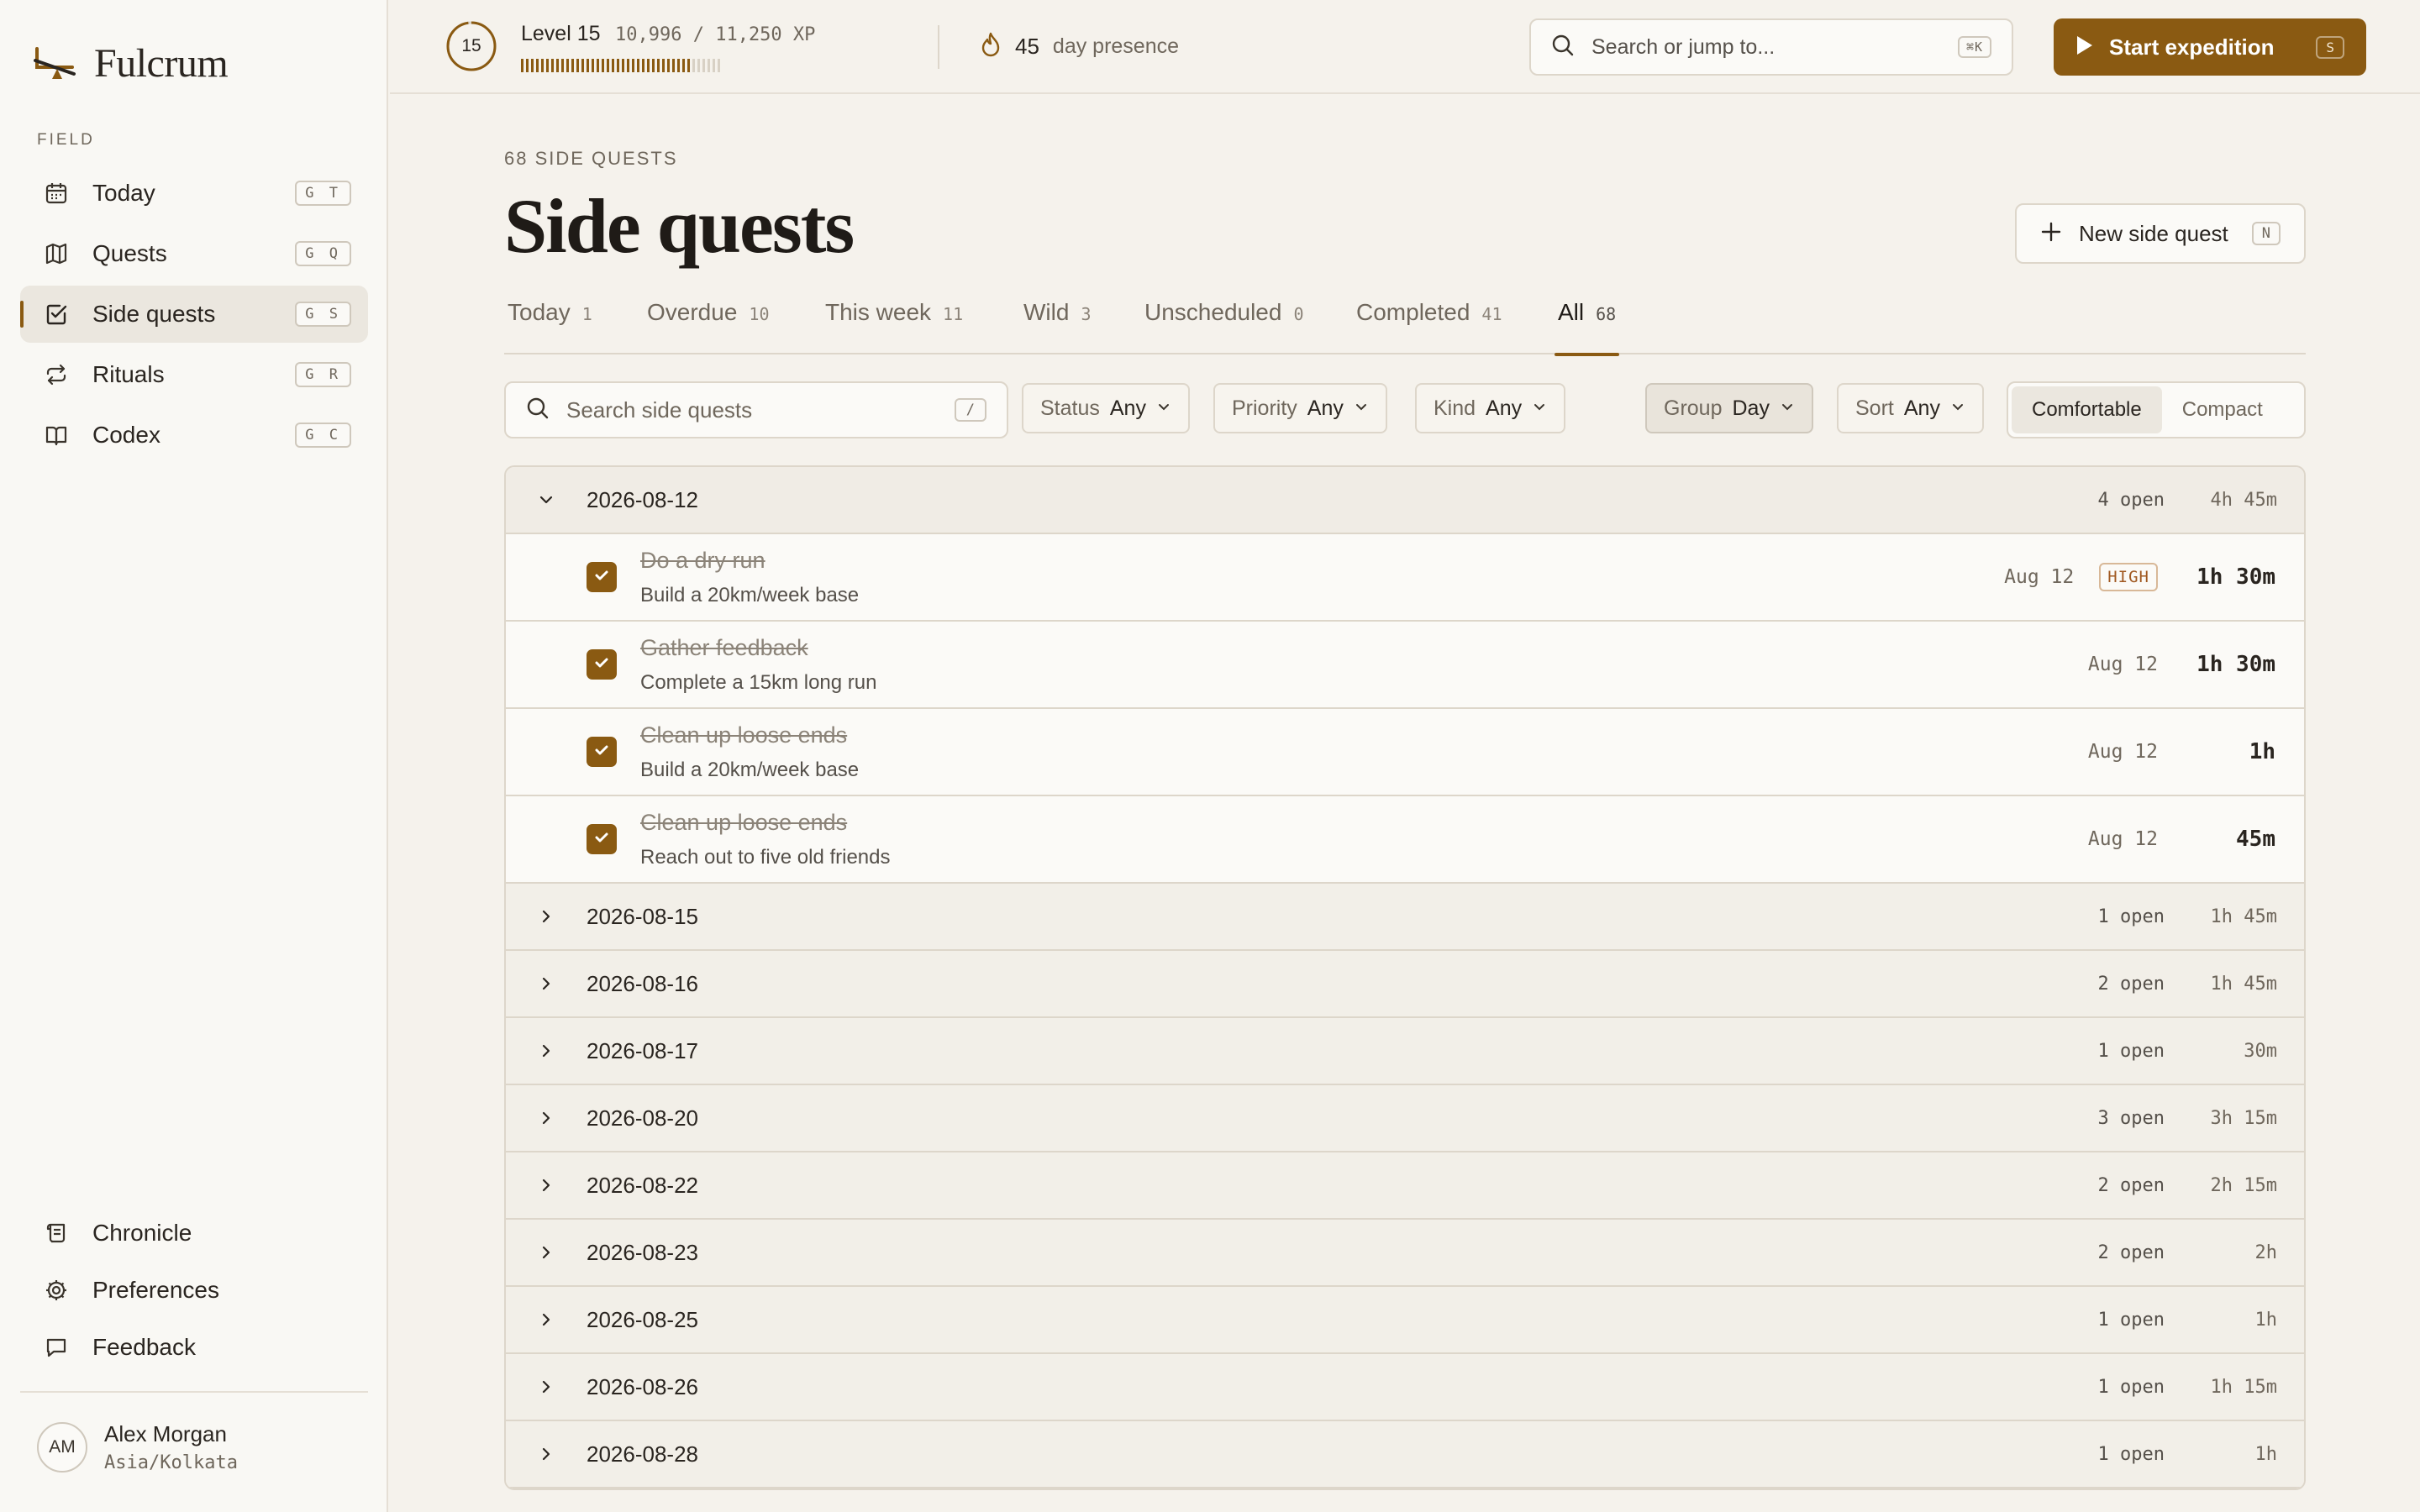 The height and width of the screenshot is (1512, 2420). I want to click on tab-all: All 68, so click(1588, 327).